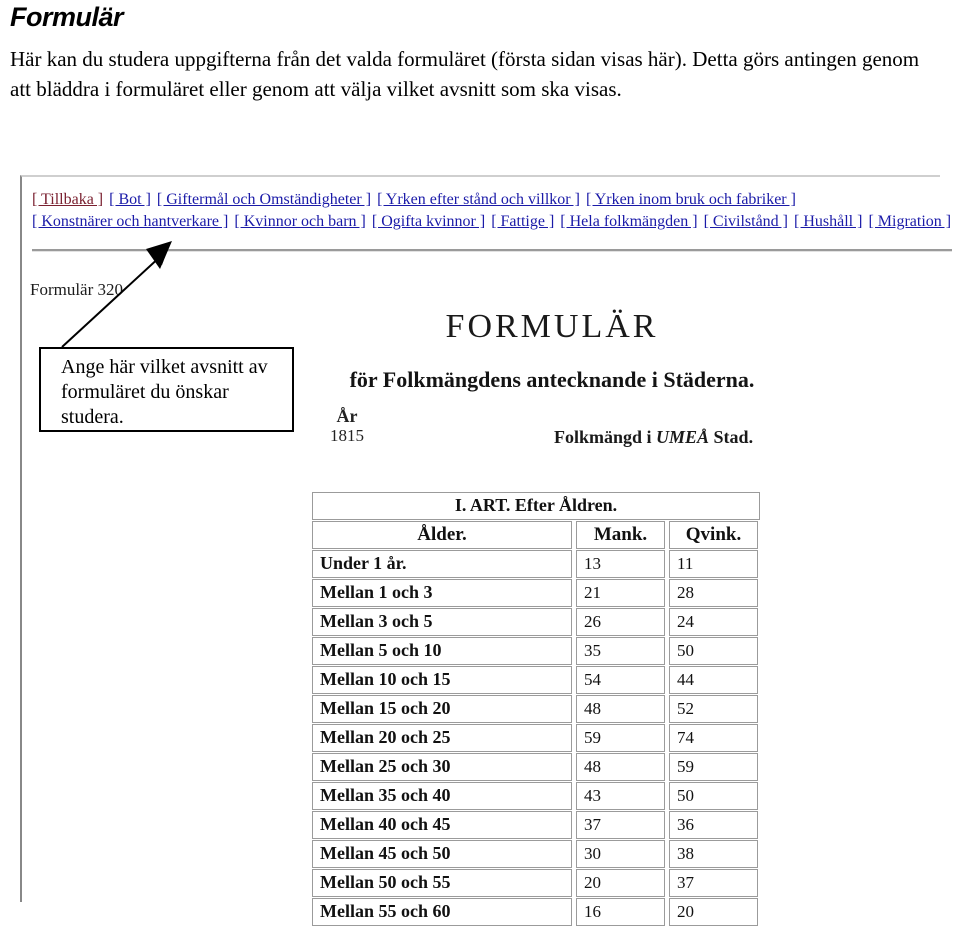 Image resolution: width=960 pixels, height=927 pixels. What do you see at coordinates (552, 326) in the screenshot?
I see `scan-main-title: FORMULÄR` at bounding box center [552, 326].